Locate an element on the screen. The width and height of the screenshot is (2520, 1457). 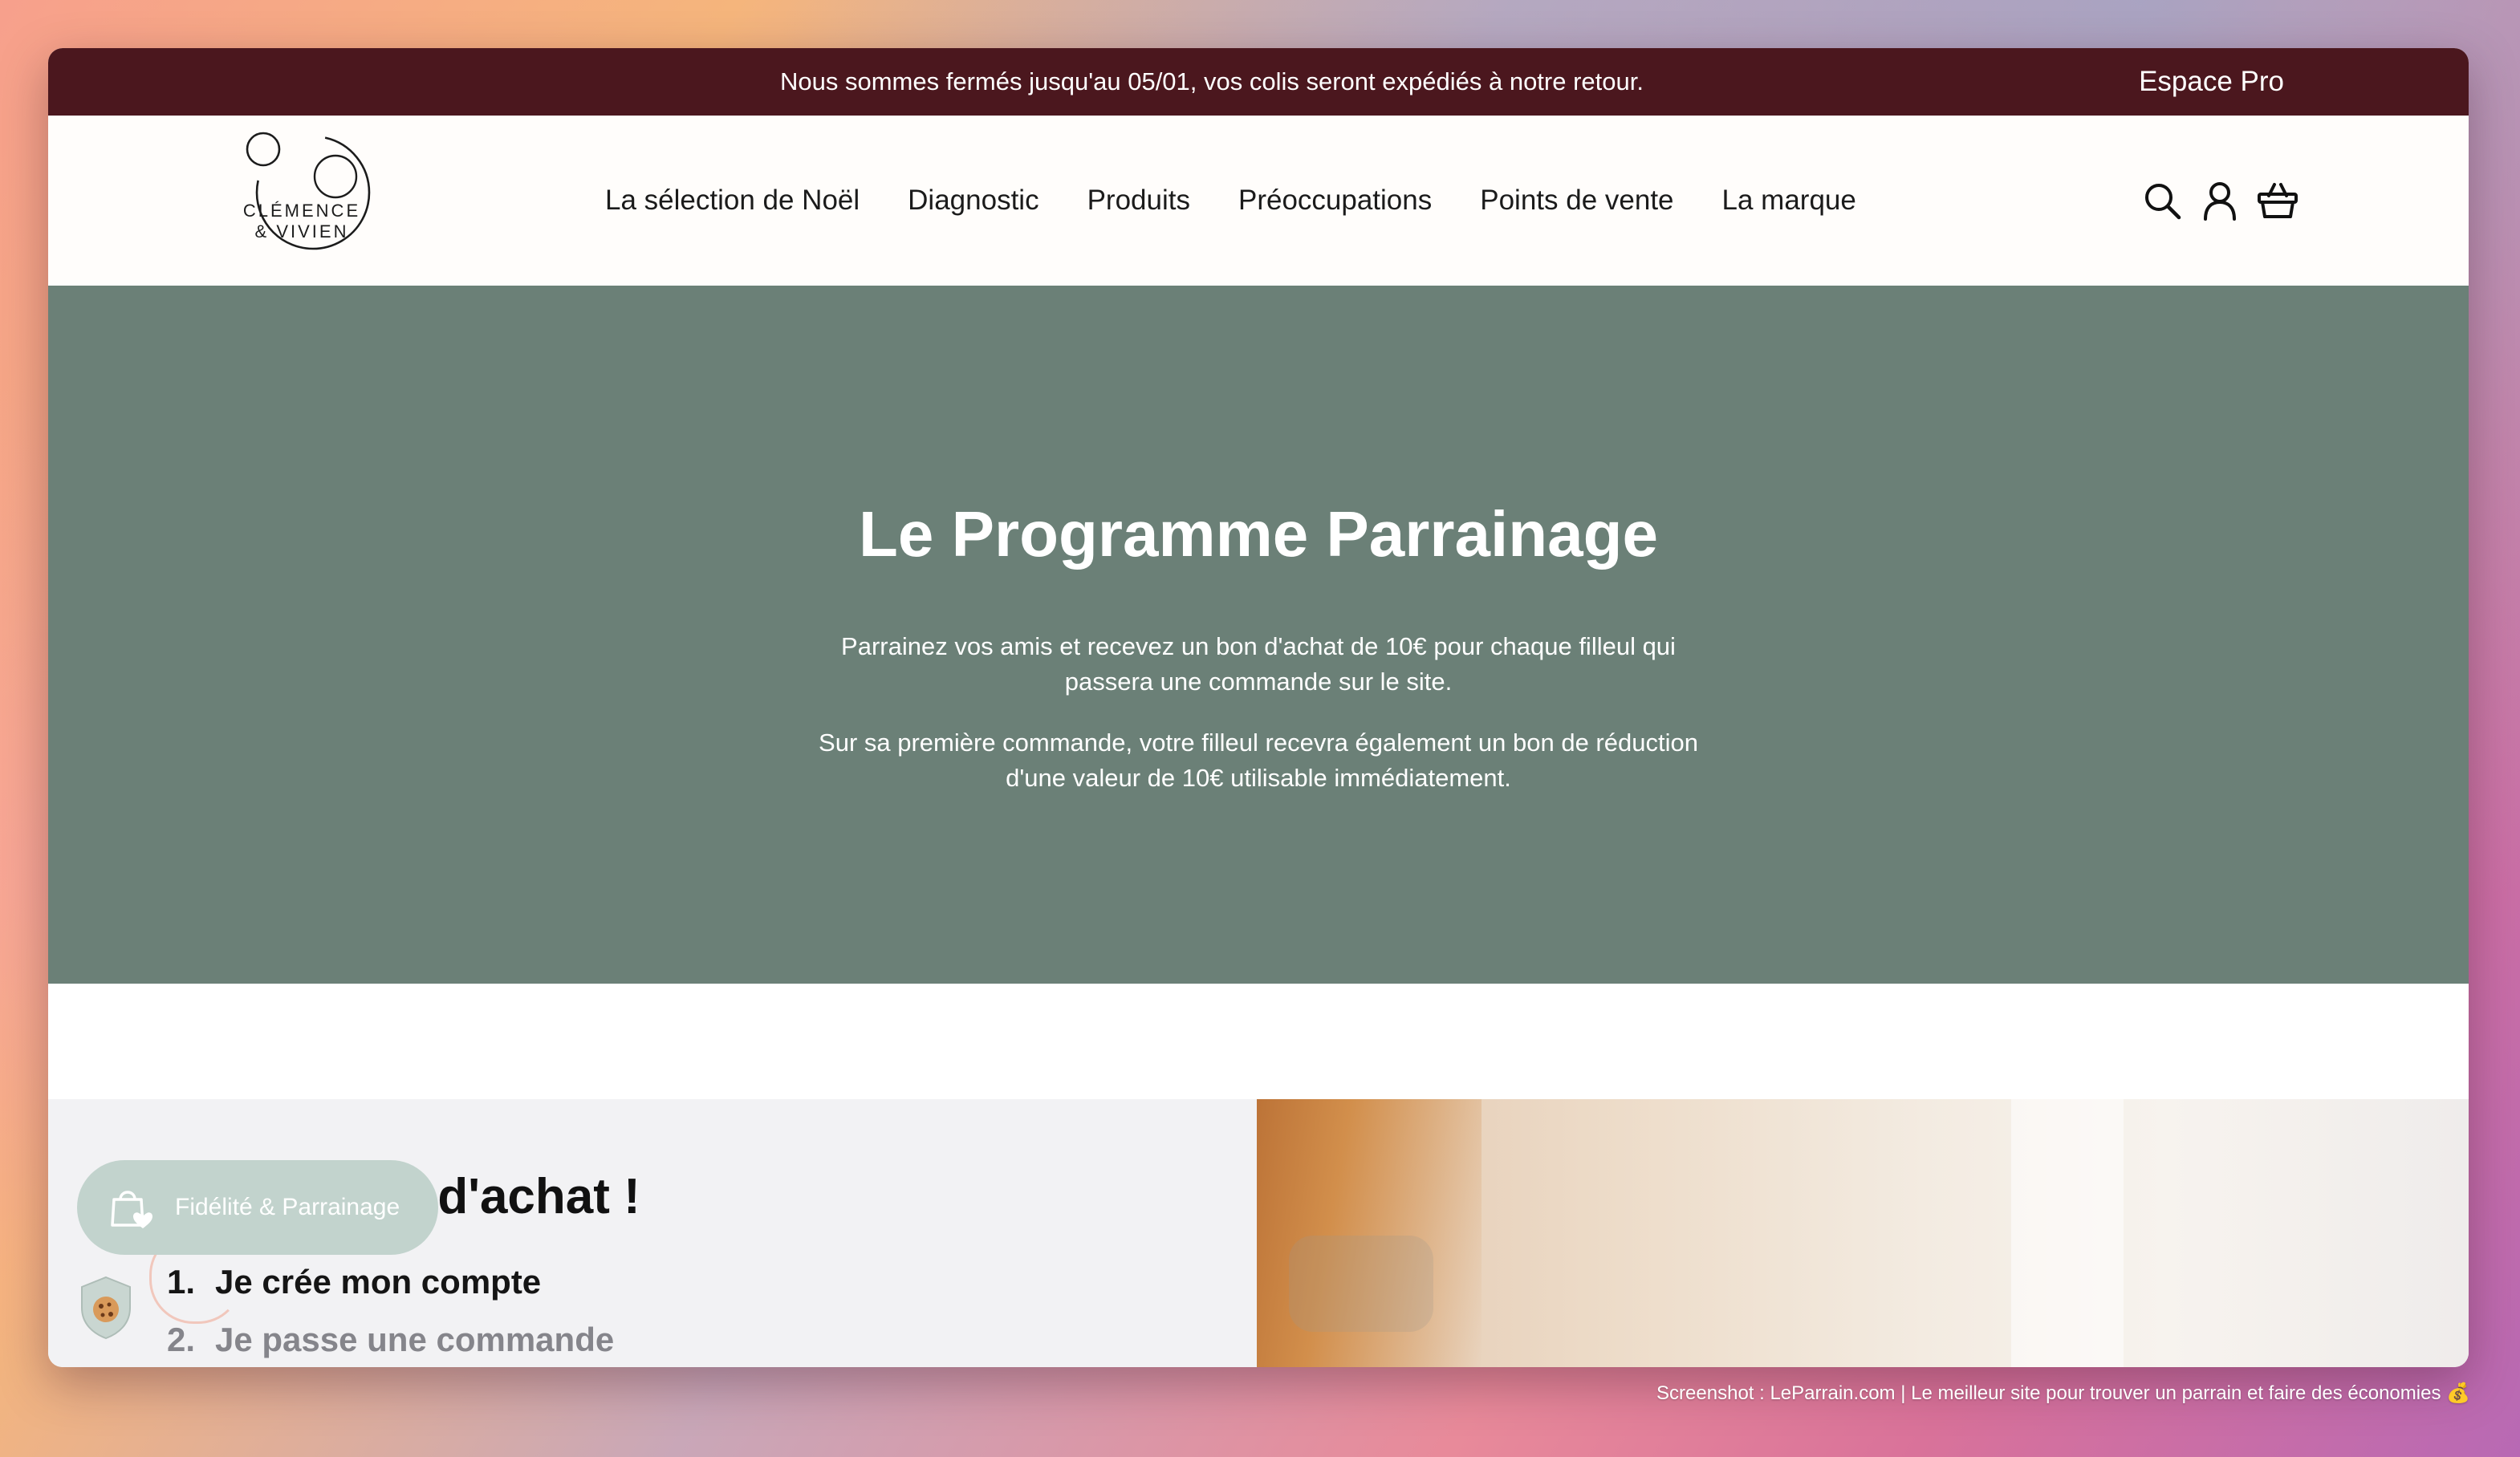
step-number-2: 2. is located at coordinates (181, 1339).